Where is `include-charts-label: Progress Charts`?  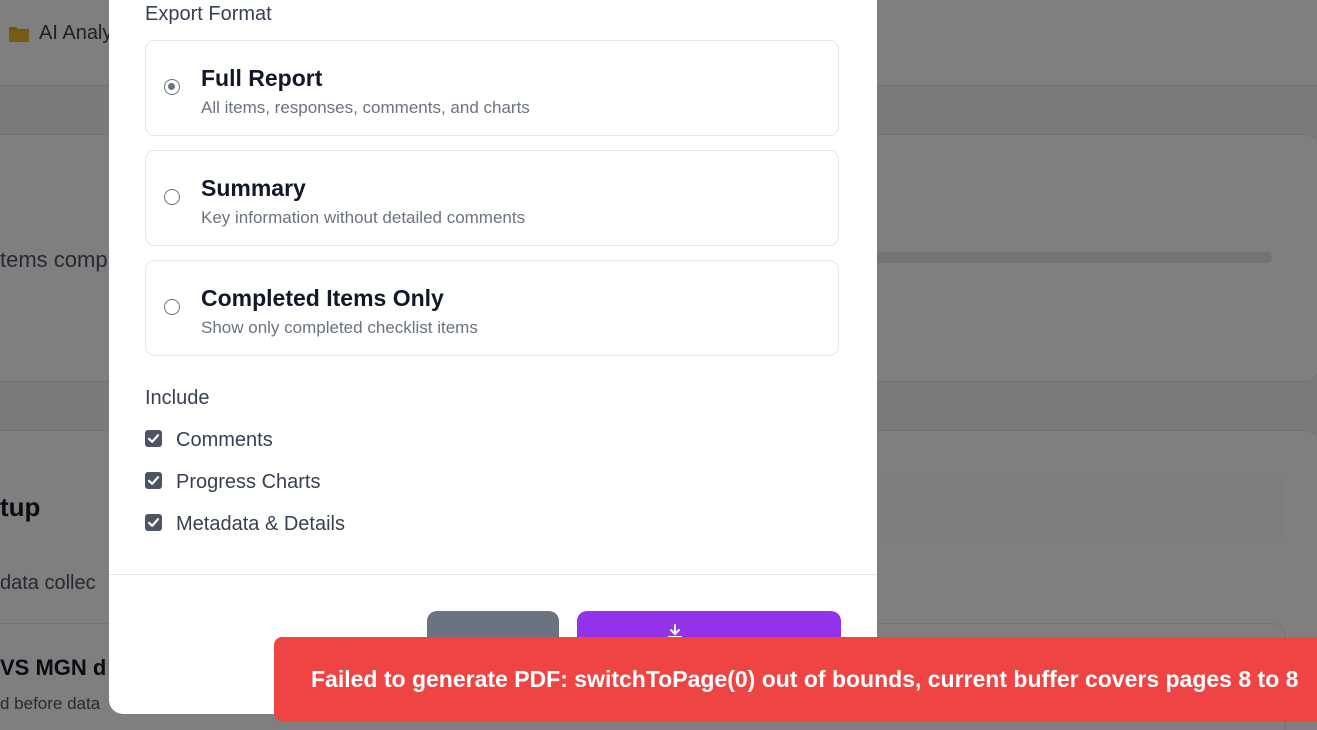
include-charts-label: Progress Charts is located at coordinates (248, 482).